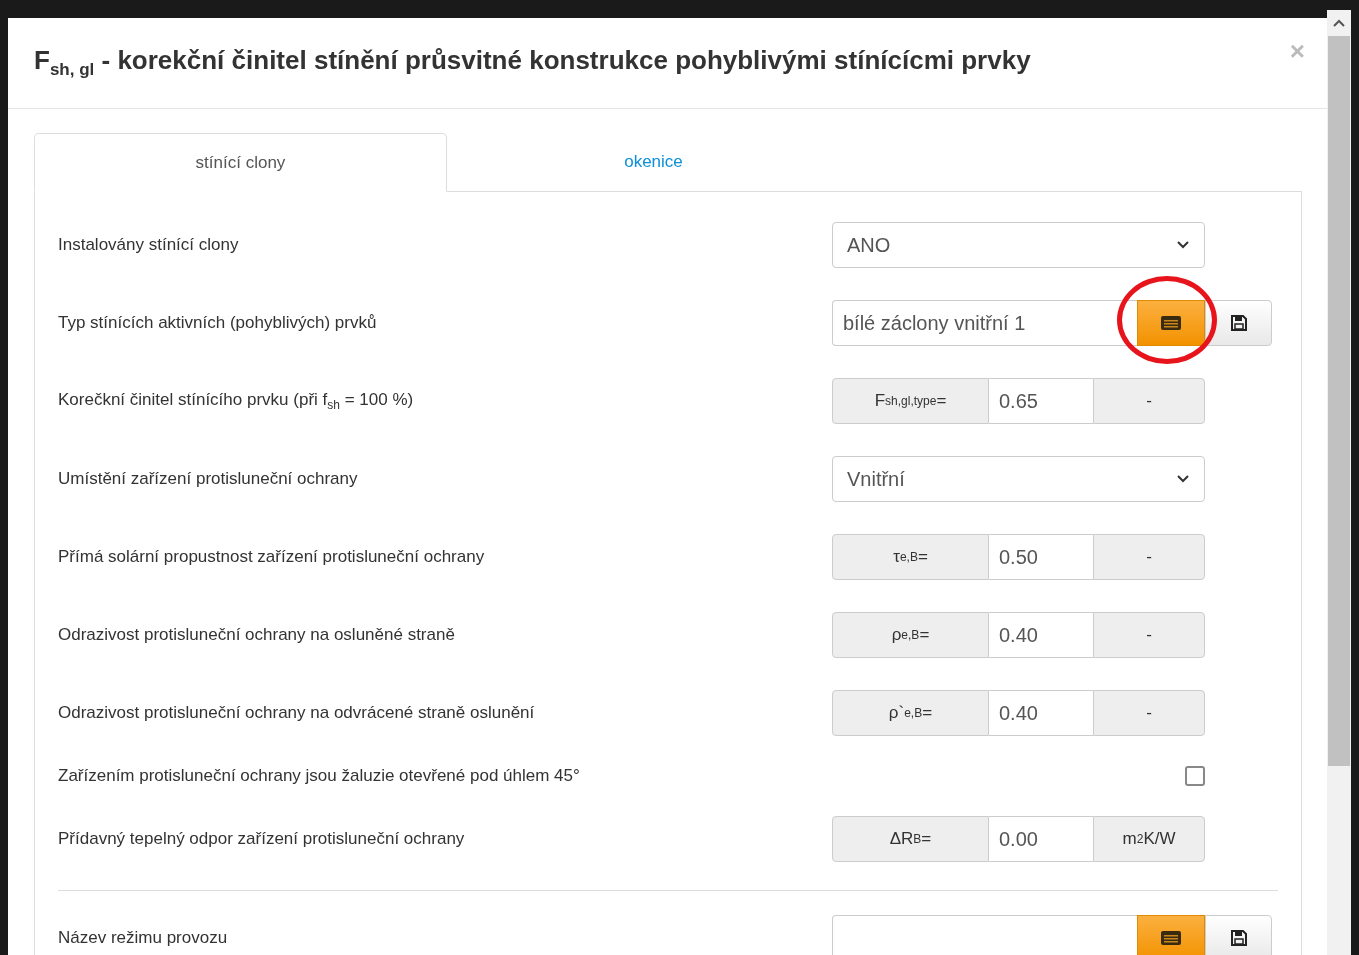 This screenshot has width=1359, height=955. Describe the element at coordinates (236, 401) in the screenshot. I see `field-label: Korečkní činitel stínícího prvku (při f$_{sh}$ = 100 %)` at that location.